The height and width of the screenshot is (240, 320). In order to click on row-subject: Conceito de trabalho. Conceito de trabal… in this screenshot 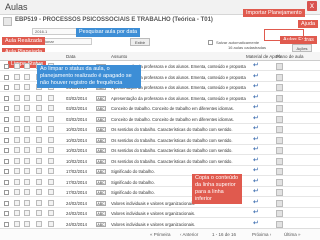, I will do `click(178, 108)`.